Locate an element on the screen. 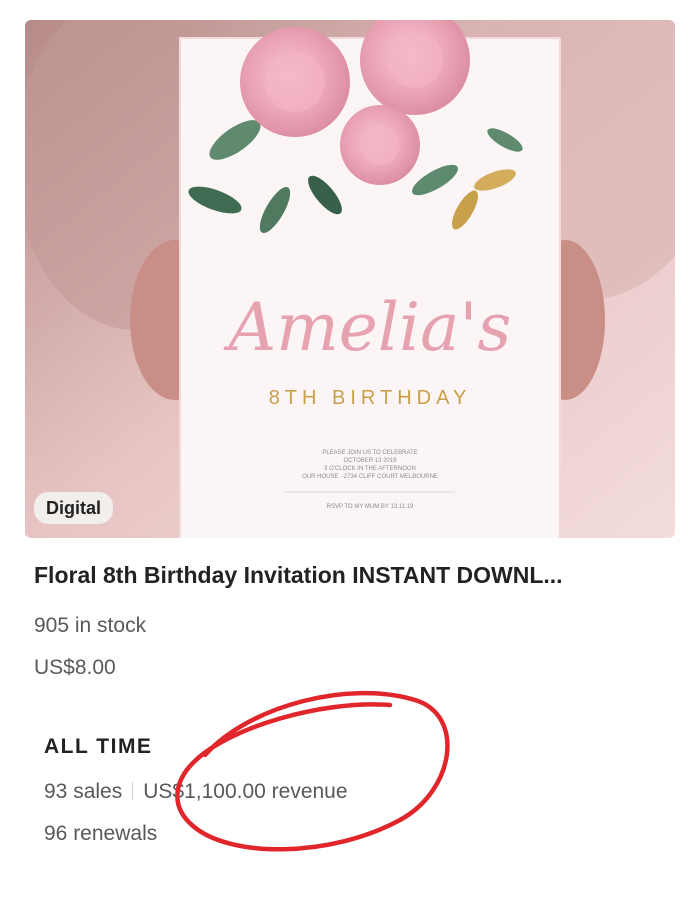 This screenshot has height=900, width=700. invitation-name: Amelia's is located at coordinates (367, 327).